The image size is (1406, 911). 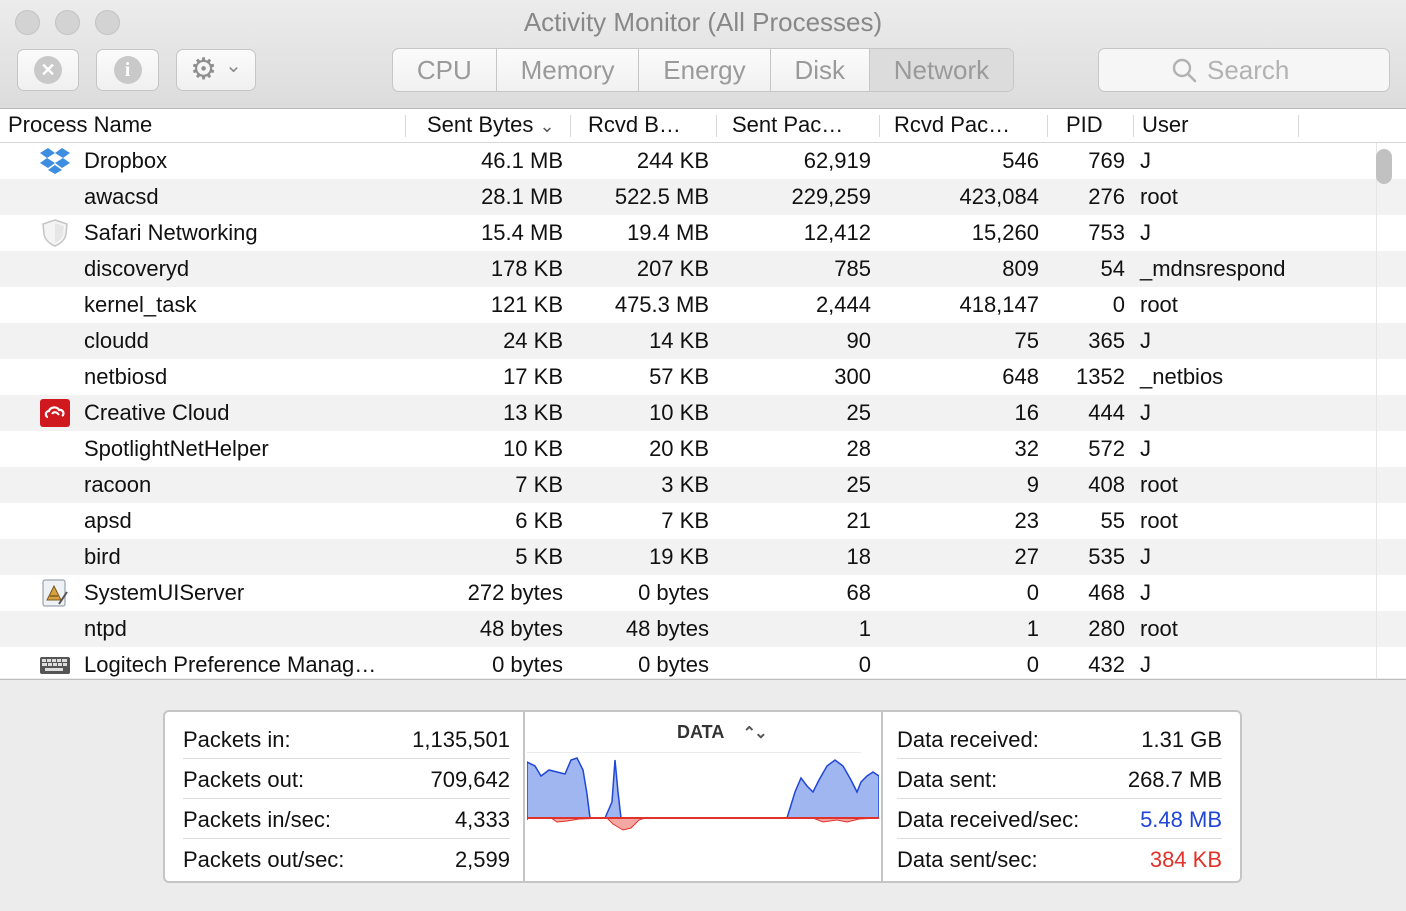 What do you see at coordinates (80, 125) in the screenshot?
I see `column-header-process-name: Process Name` at bounding box center [80, 125].